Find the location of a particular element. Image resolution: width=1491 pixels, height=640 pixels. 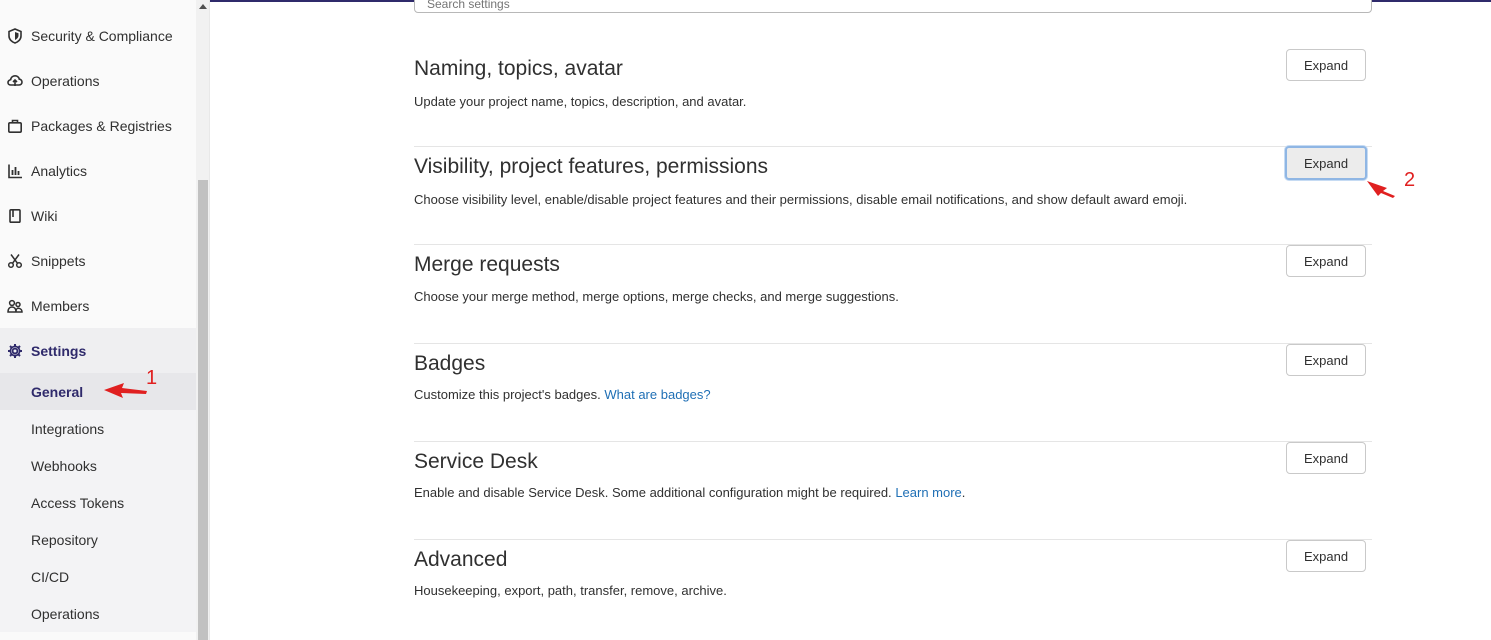

sidebar-item-analytics: Analytics is located at coordinates (98, 170).